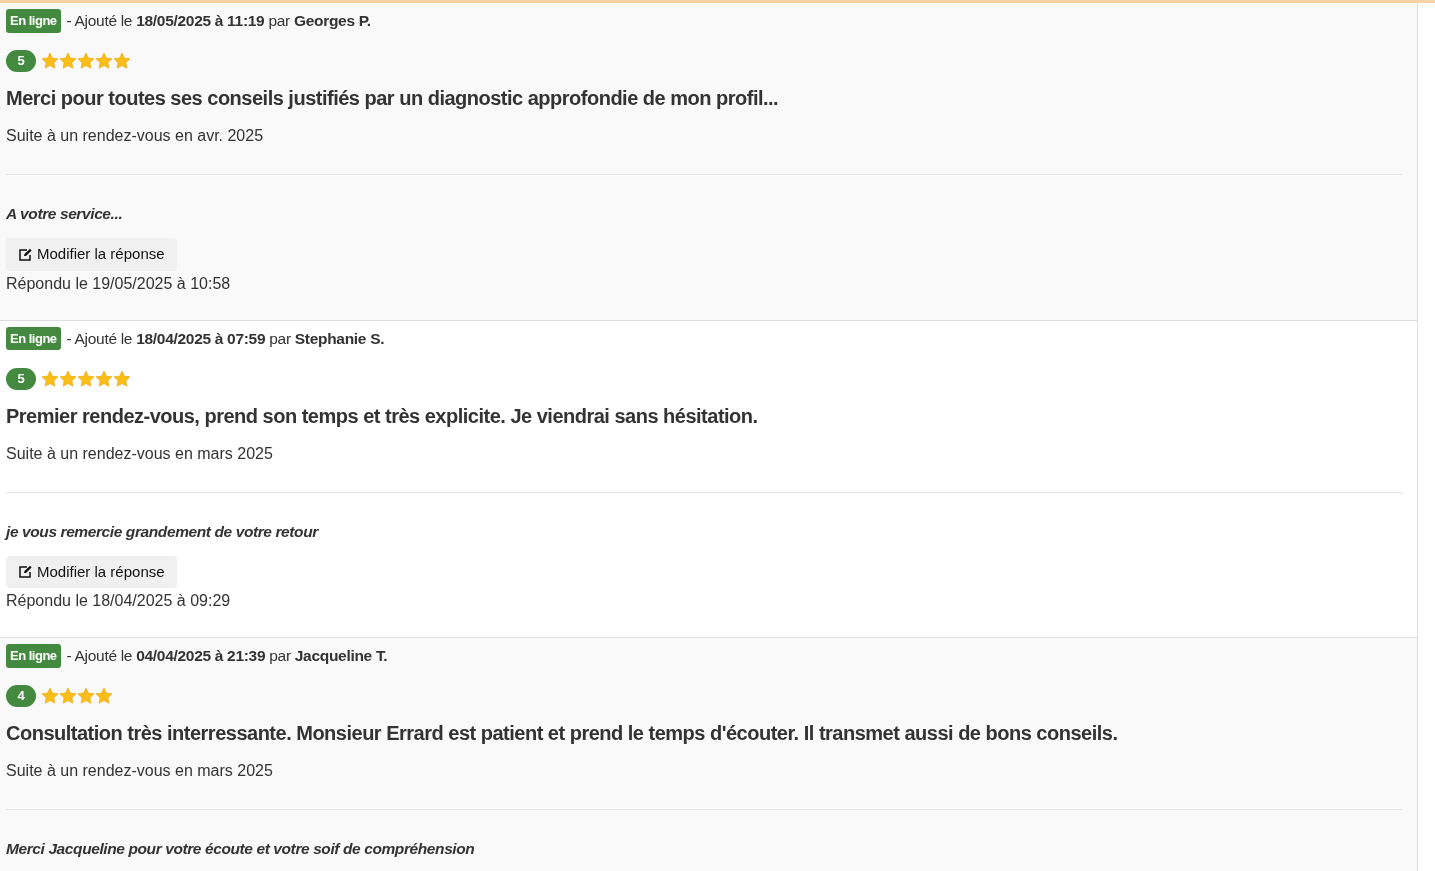 This screenshot has width=1435, height=871. Describe the element at coordinates (225, 338) in the screenshot. I see `review-meta: - Ajouté le 18/04/2025 à 07:59 par Stephanie S.` at that location.